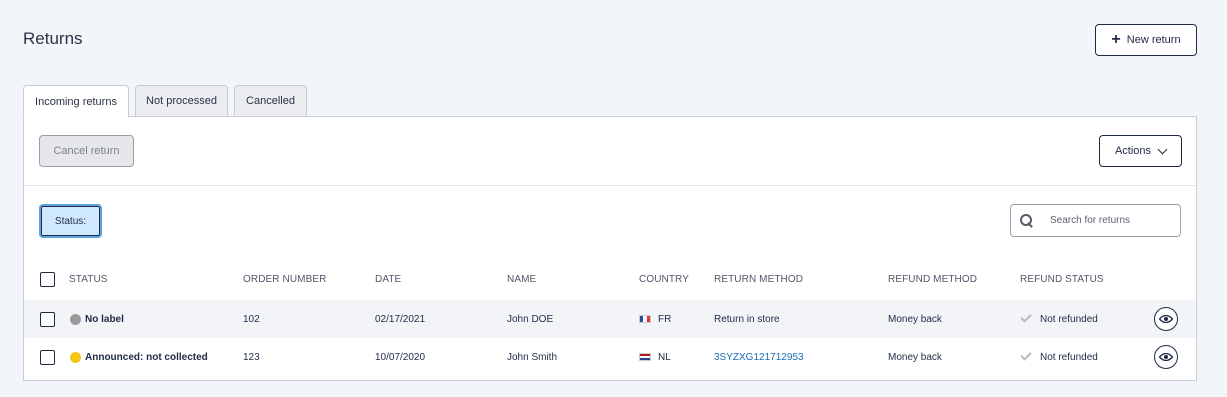 The height and width of the screenshot is (397, 1227). Describe the element at coordinates (664, 279) in the screenshot. I see `col-country: COUNTRY` at that location.